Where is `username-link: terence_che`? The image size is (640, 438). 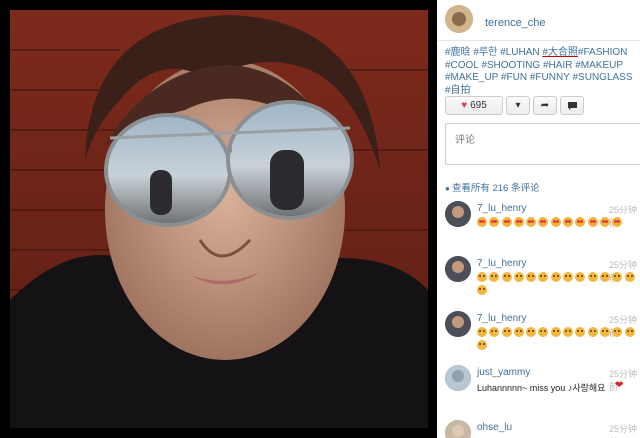
username-link: terence_che is located at coordinates (515, 23).